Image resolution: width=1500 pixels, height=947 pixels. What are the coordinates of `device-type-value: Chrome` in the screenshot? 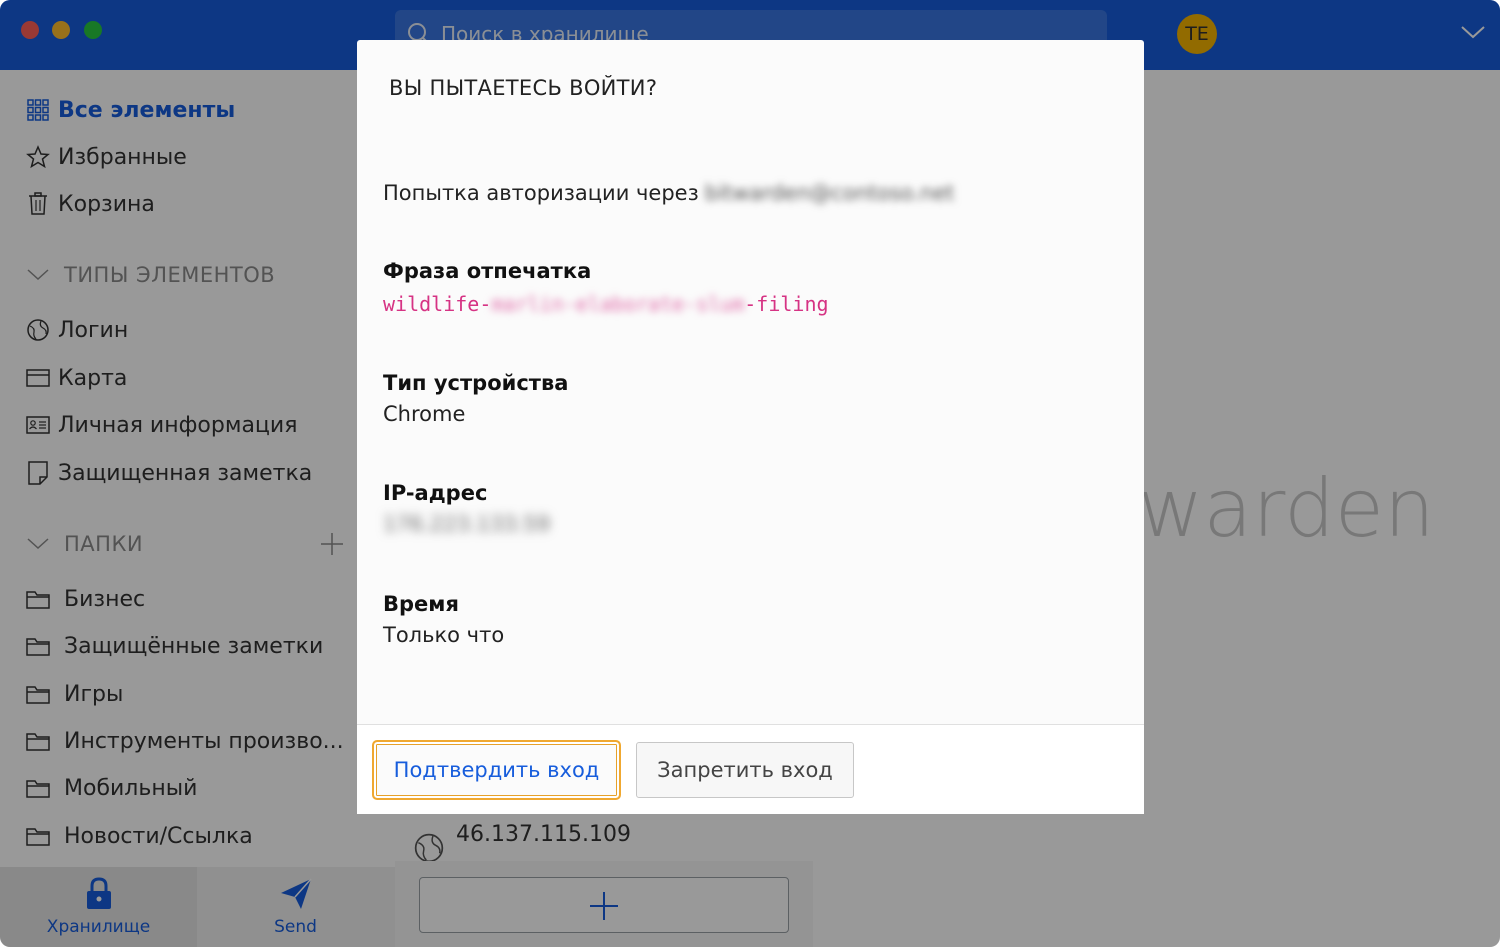 It's located at (424, 414).